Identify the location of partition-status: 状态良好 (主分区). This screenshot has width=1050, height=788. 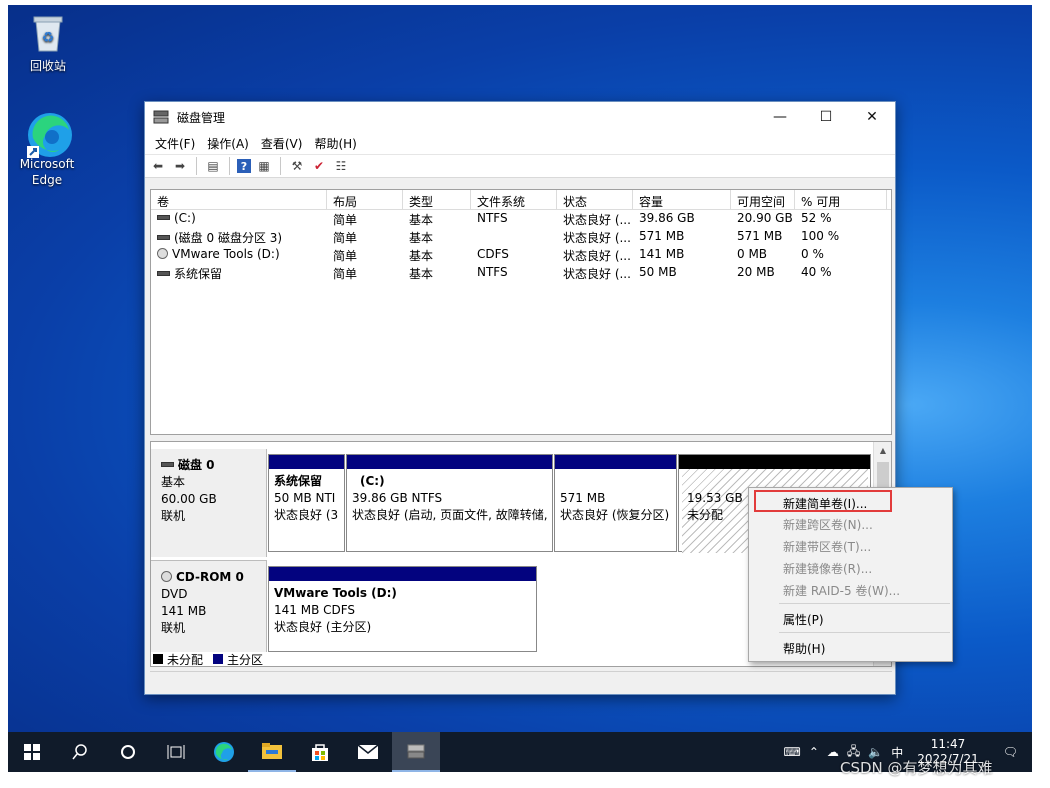
(323, 627).